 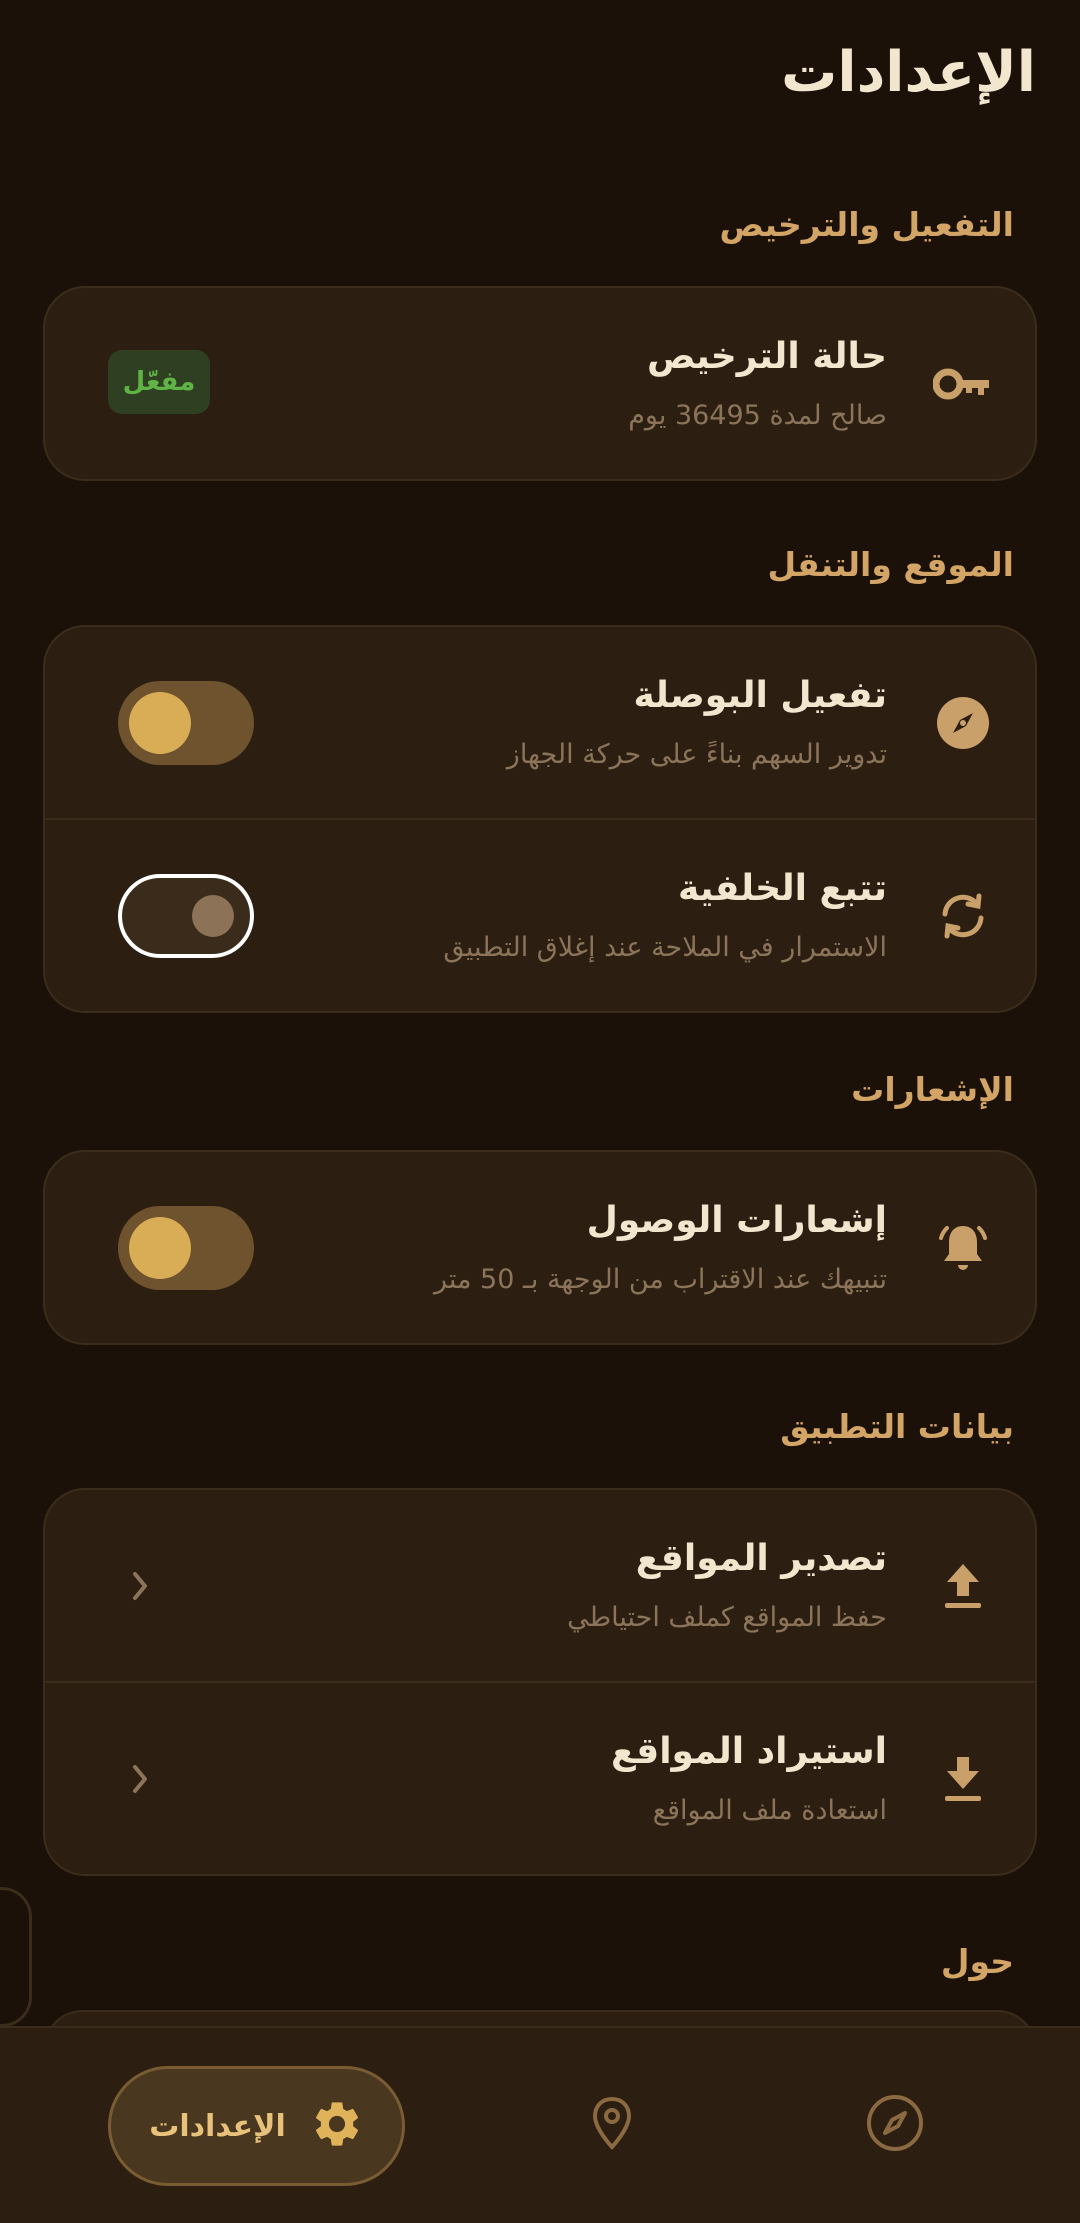 I want to click on bell-icon, so click(x=963, y=1248).